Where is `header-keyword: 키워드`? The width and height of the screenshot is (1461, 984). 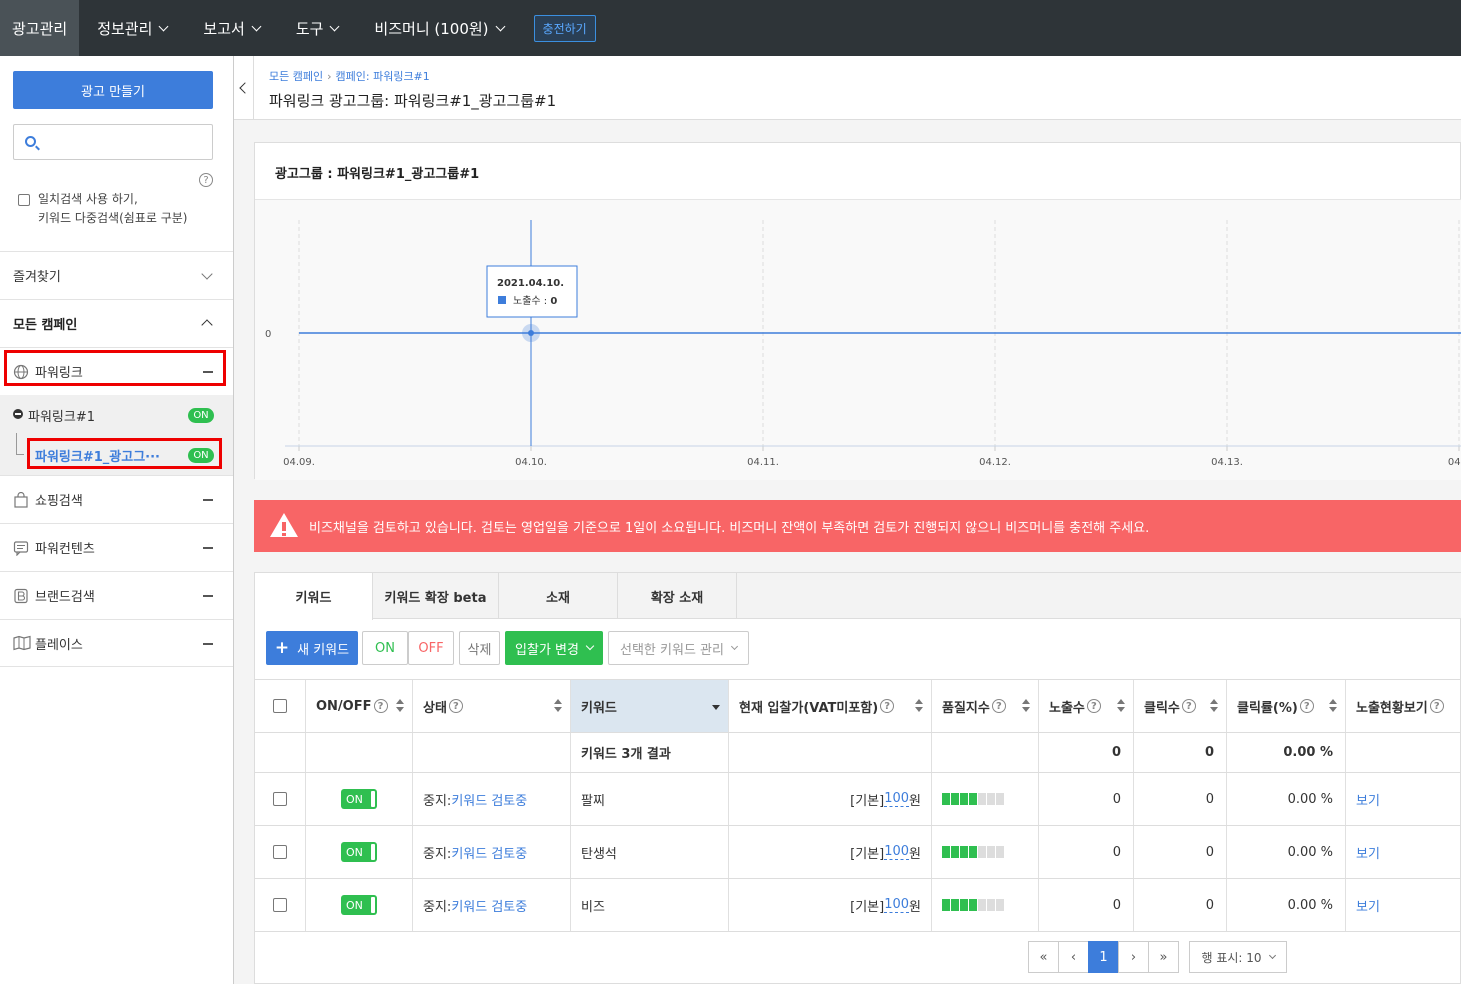
header-keyword: 키워드 is located at coordinates (650, 706).